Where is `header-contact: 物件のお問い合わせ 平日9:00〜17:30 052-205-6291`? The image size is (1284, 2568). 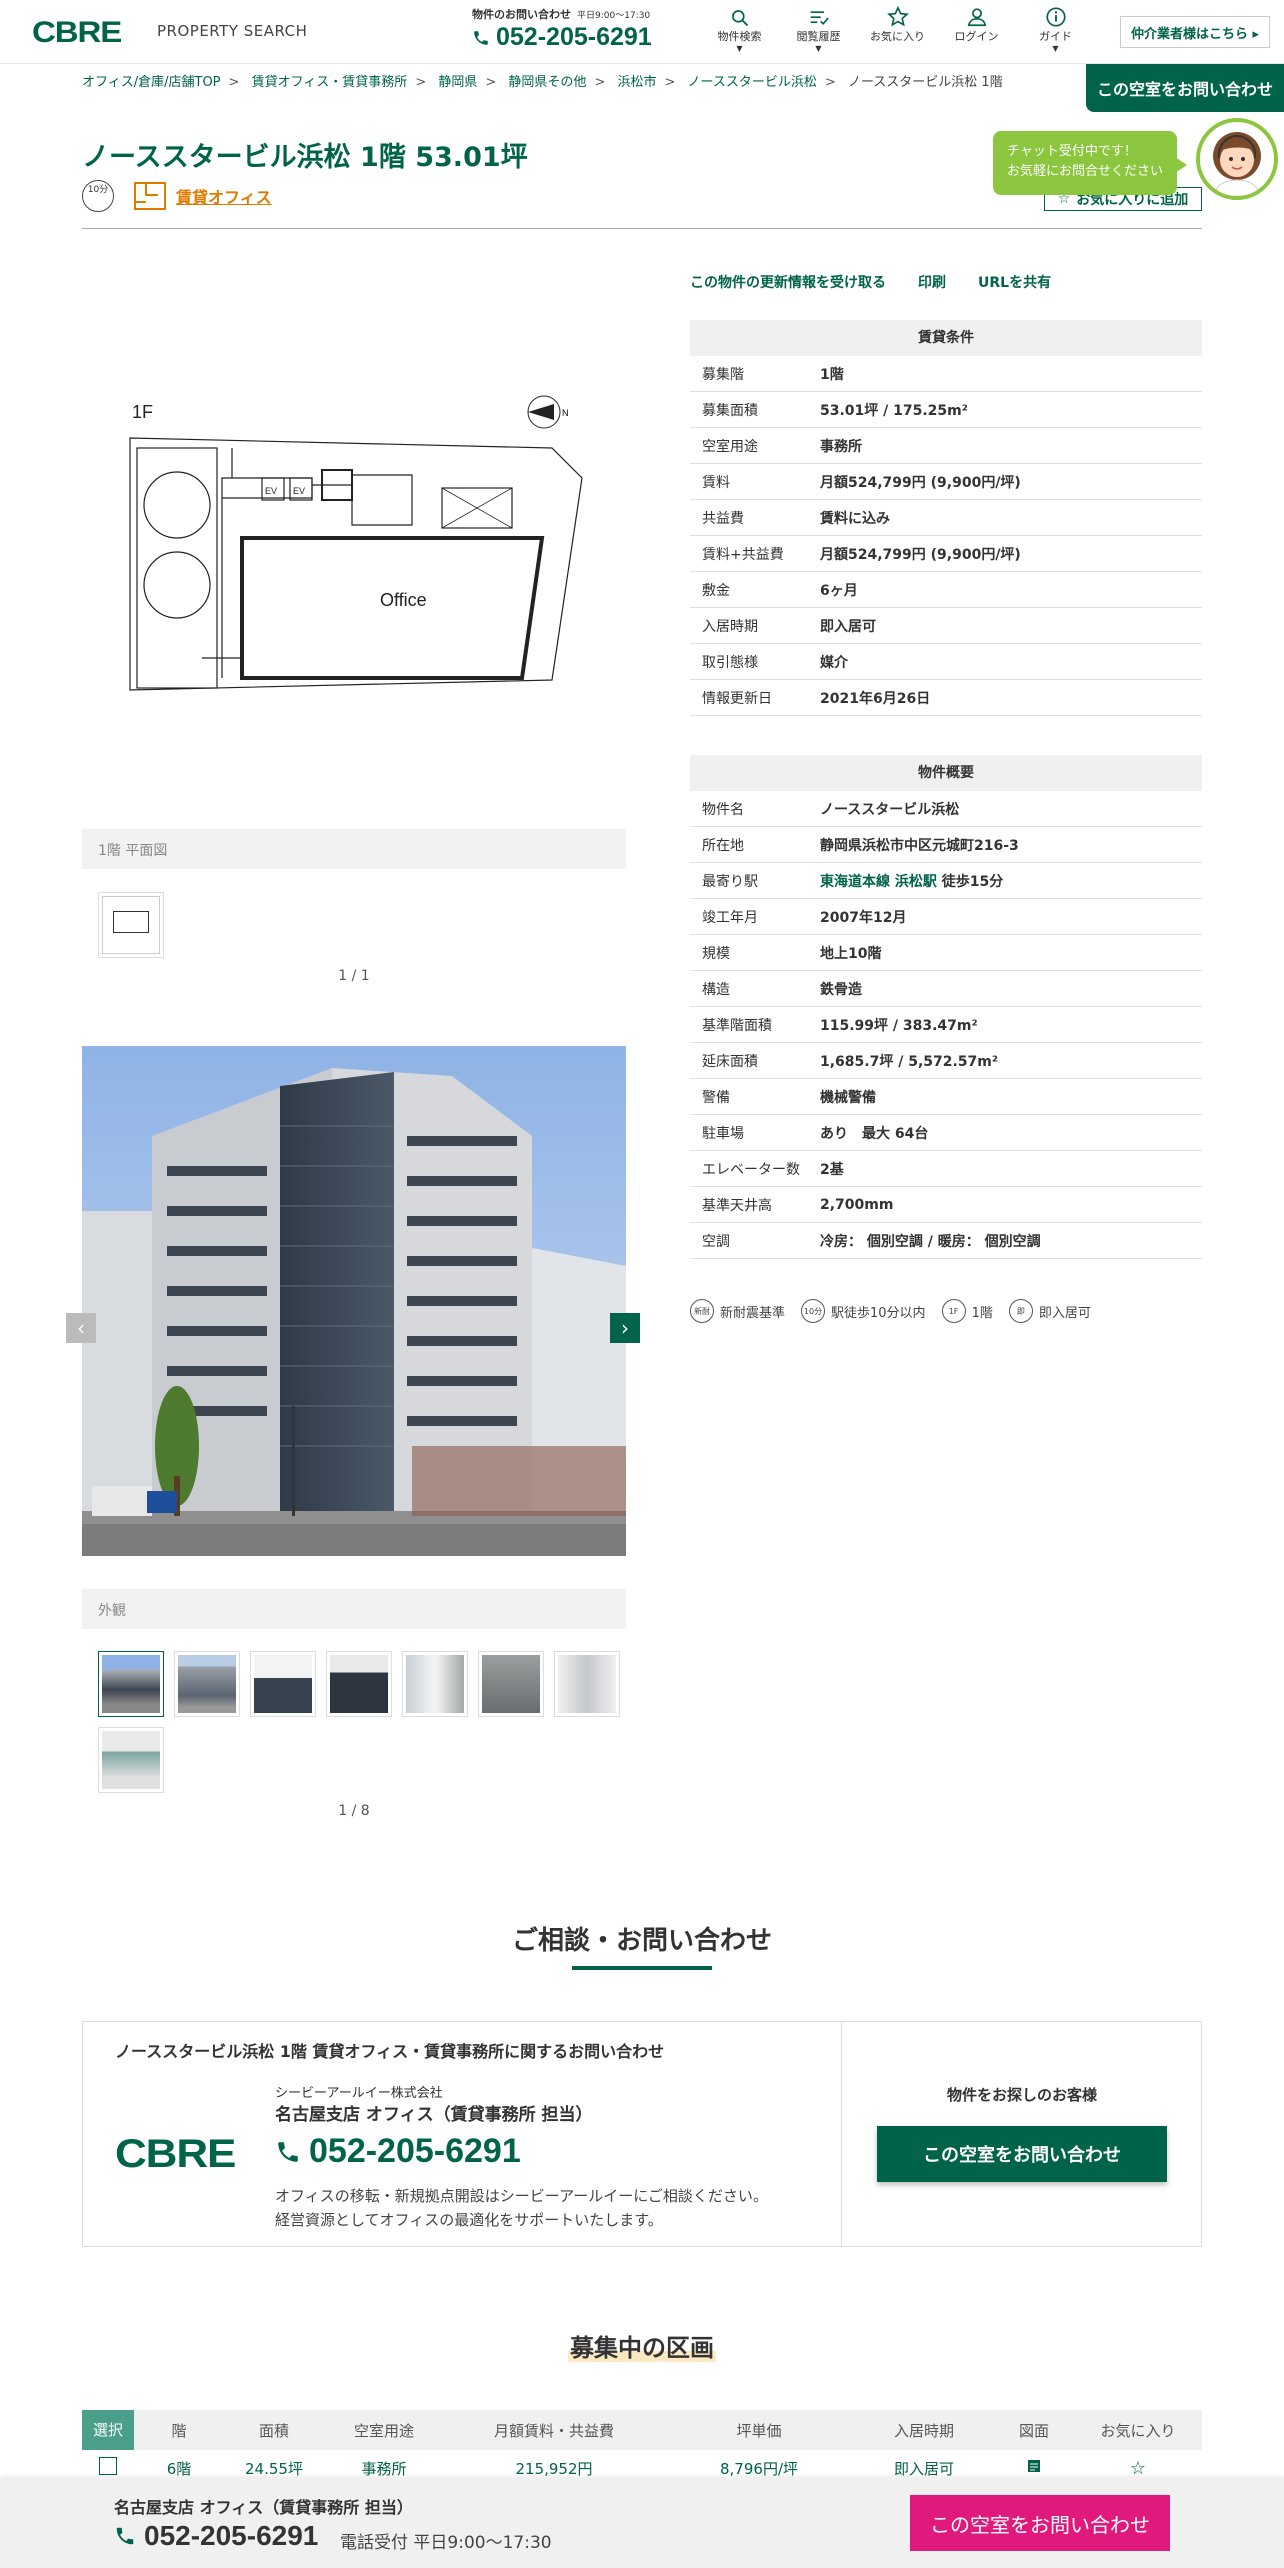
header-contact: 物件のお問い合わせ 平日9:00〜17:30 052-205-6291 is located at coordinates (562, 29).